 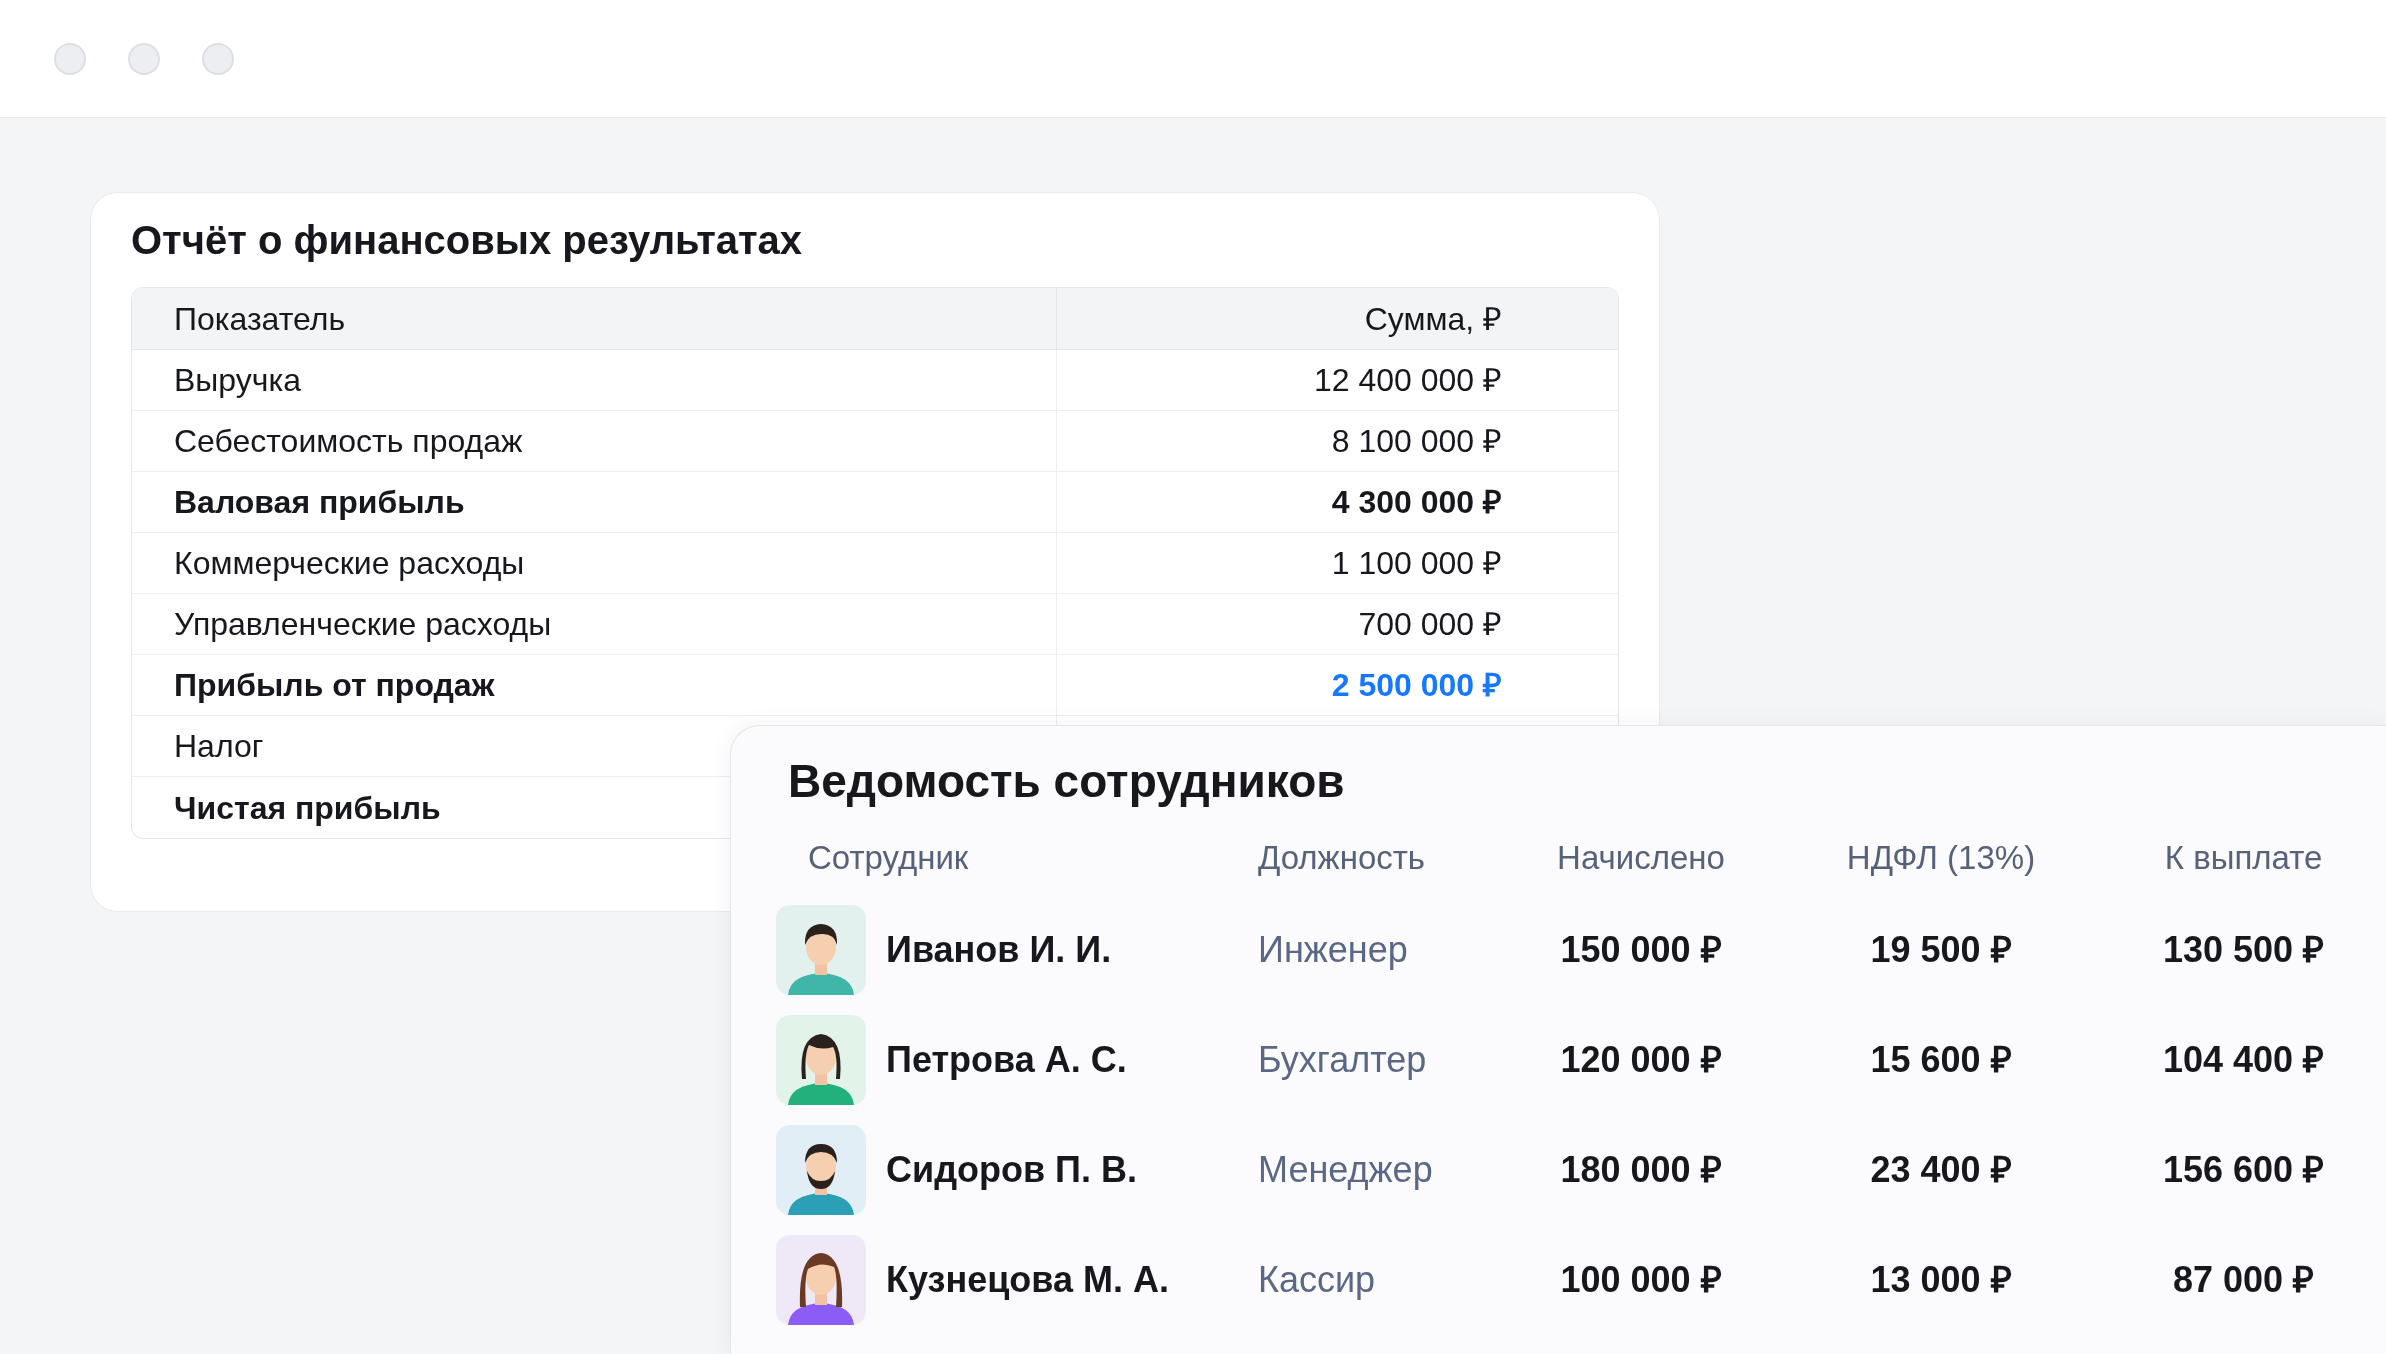 What do you see at coordinates (1941, 950) in the screenshot?
I see `table-cell-text: 19 500 ₽` at bounding box center [1941, 950].